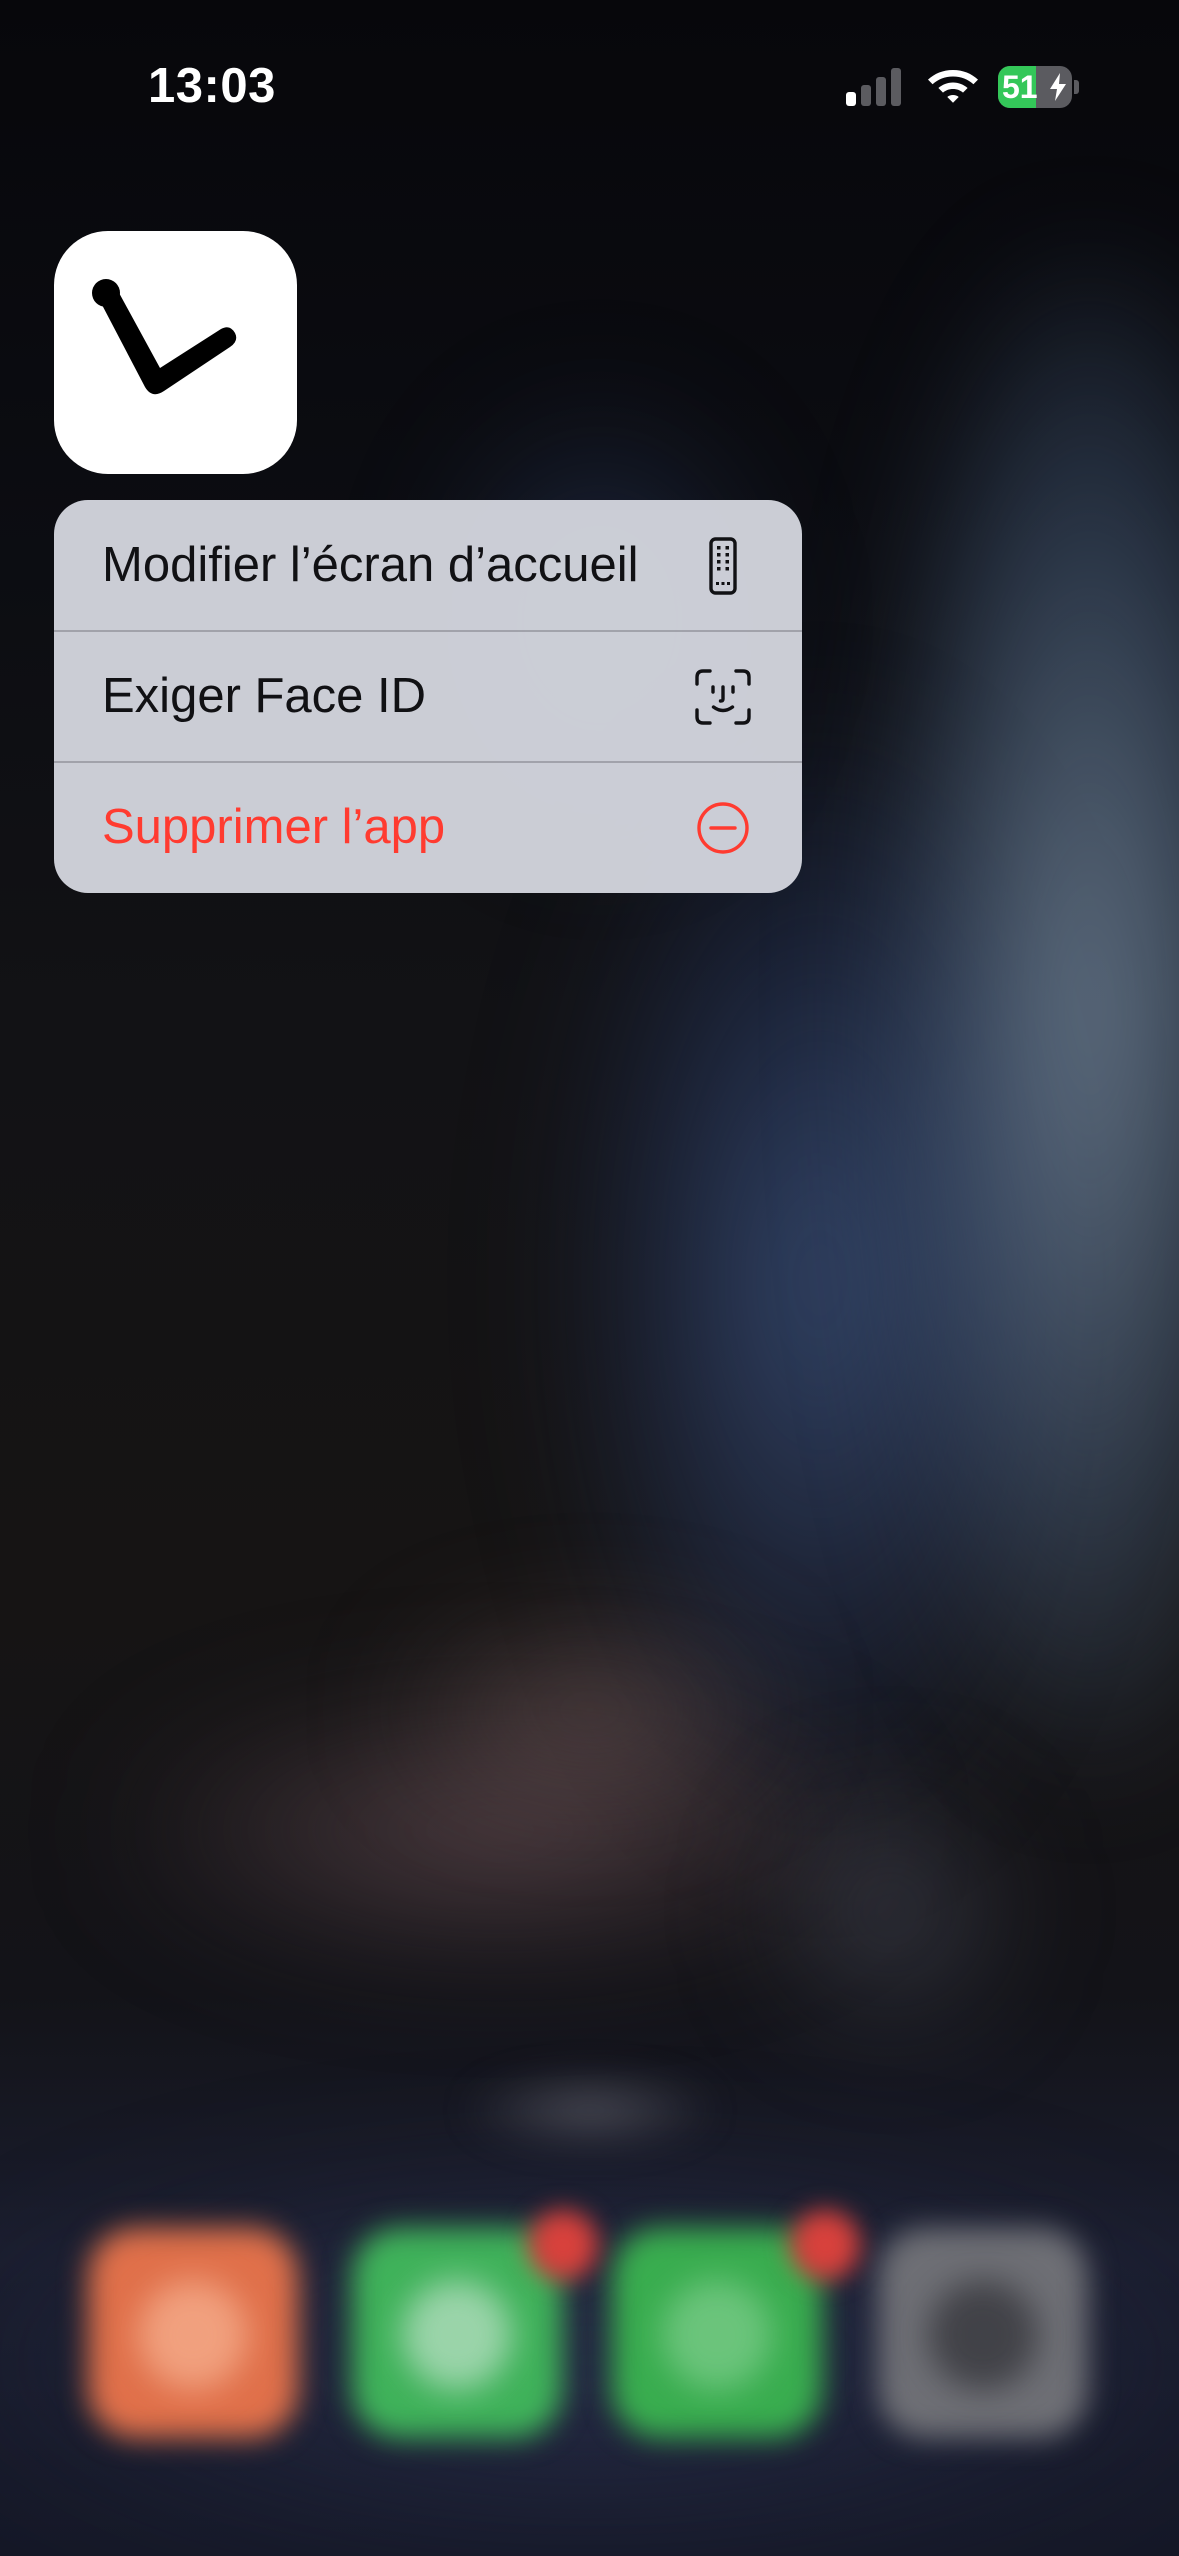 The height and width of the screenshot is (2556, 1179). I want to click on menu-item-delete-app: Supprimer l’app, so click(428, 827).